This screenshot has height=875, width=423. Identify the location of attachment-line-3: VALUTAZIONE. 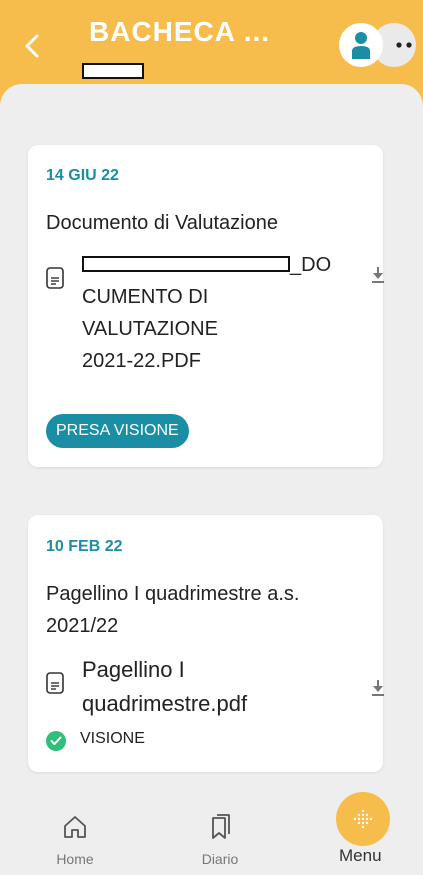
(150, 329).